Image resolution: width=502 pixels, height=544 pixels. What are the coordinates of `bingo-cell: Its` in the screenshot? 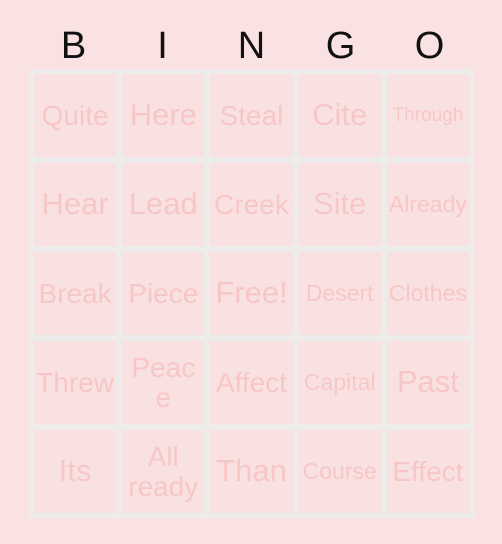 It's located at (75, 471).